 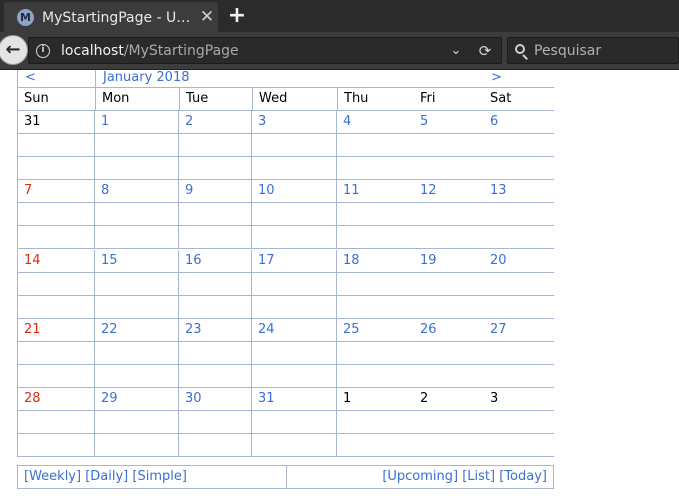 I want to click on info-icon: i, so click(x=43, y=51).